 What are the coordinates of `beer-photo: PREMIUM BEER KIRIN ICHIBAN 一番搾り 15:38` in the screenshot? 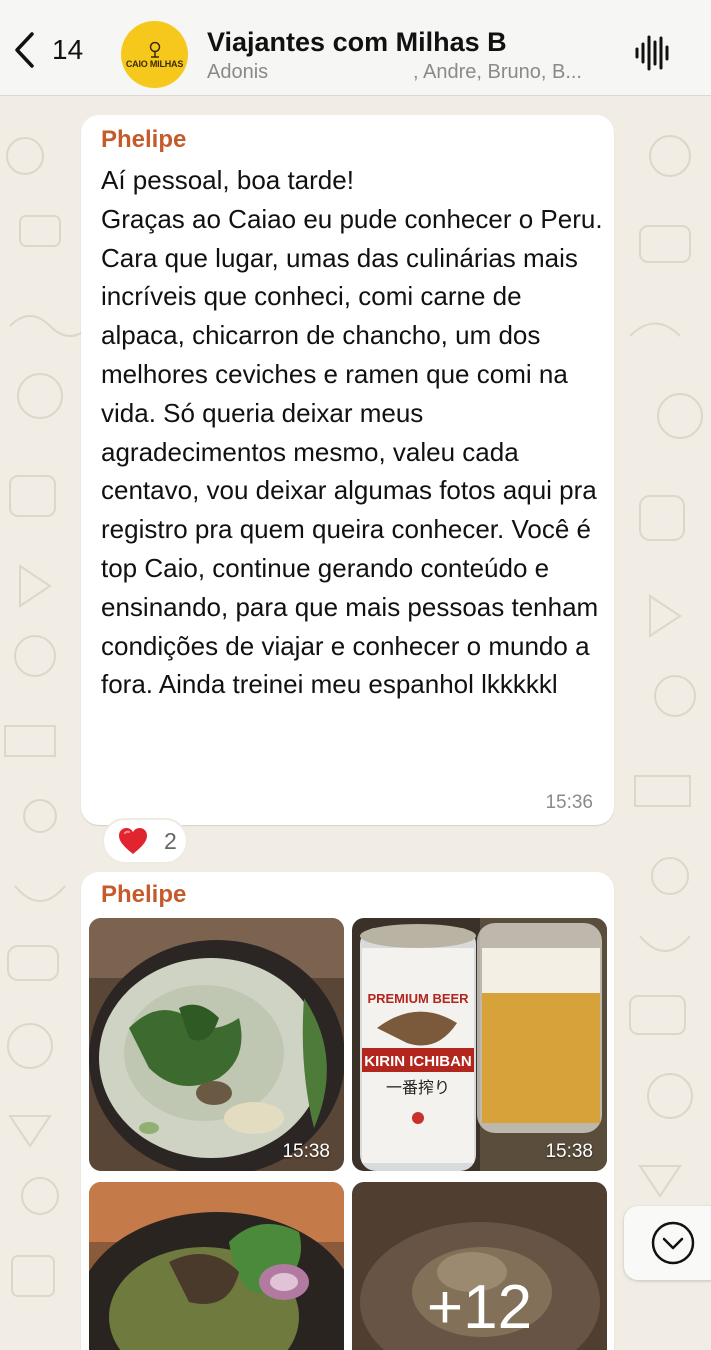 It's located at (479, 1044).